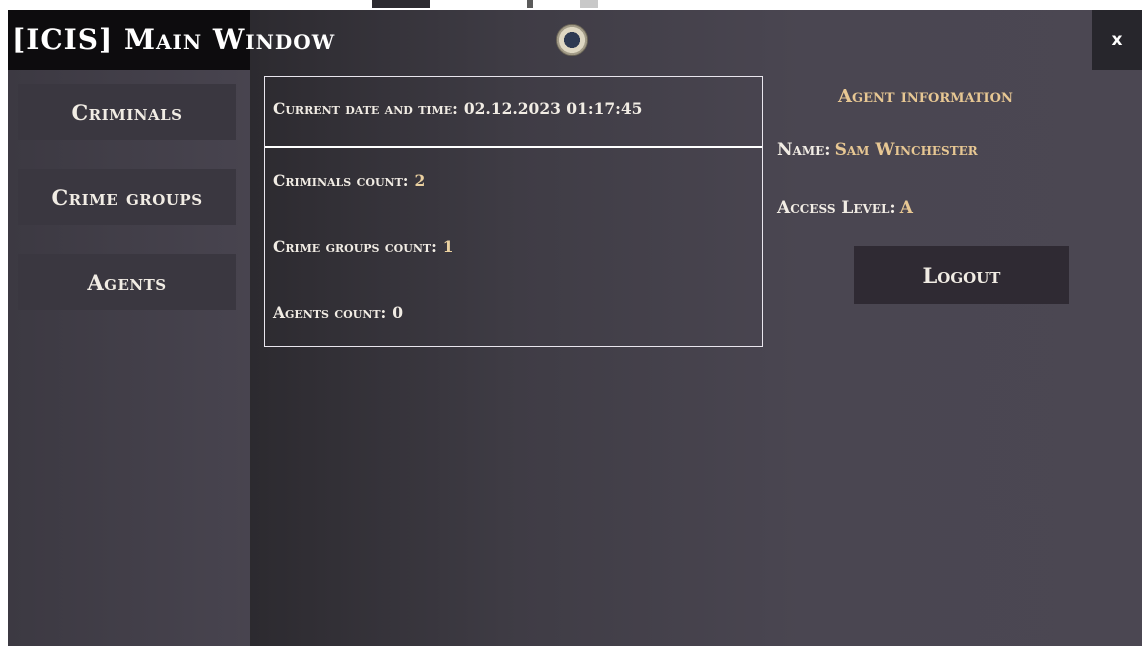 This screenshot has height=646, width=1142. What do you see at coordinates (1117, 40) in the screenshot?
I see `close-button: x` at bounding box center [1117, 40].